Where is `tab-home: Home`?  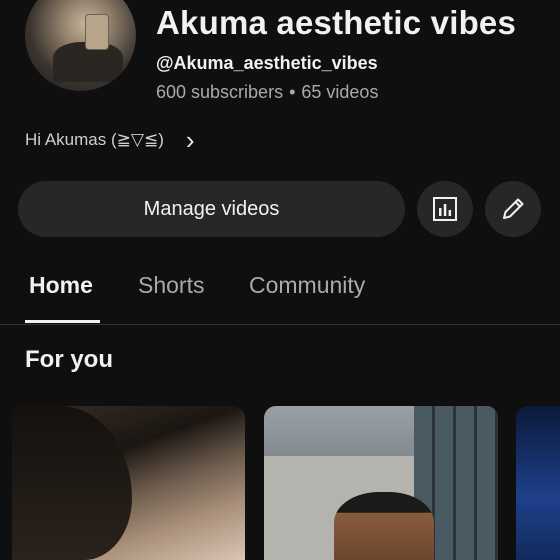
tab-home: Home is located at coordinates (61, 285).